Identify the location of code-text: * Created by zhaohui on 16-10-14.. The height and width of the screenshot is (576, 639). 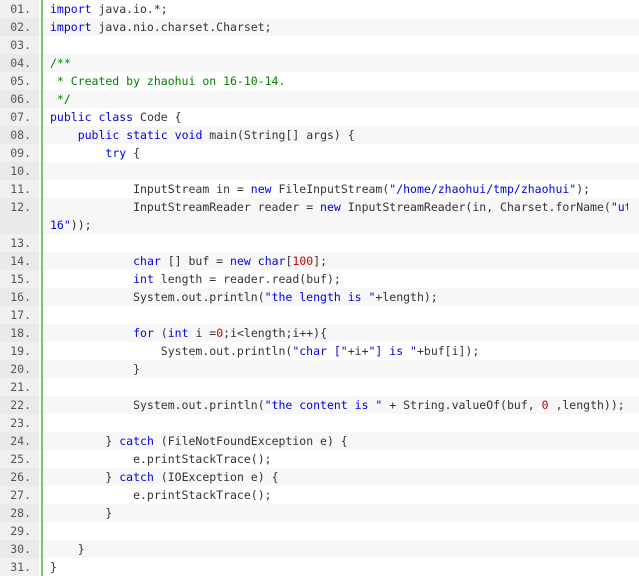
(333, 81).